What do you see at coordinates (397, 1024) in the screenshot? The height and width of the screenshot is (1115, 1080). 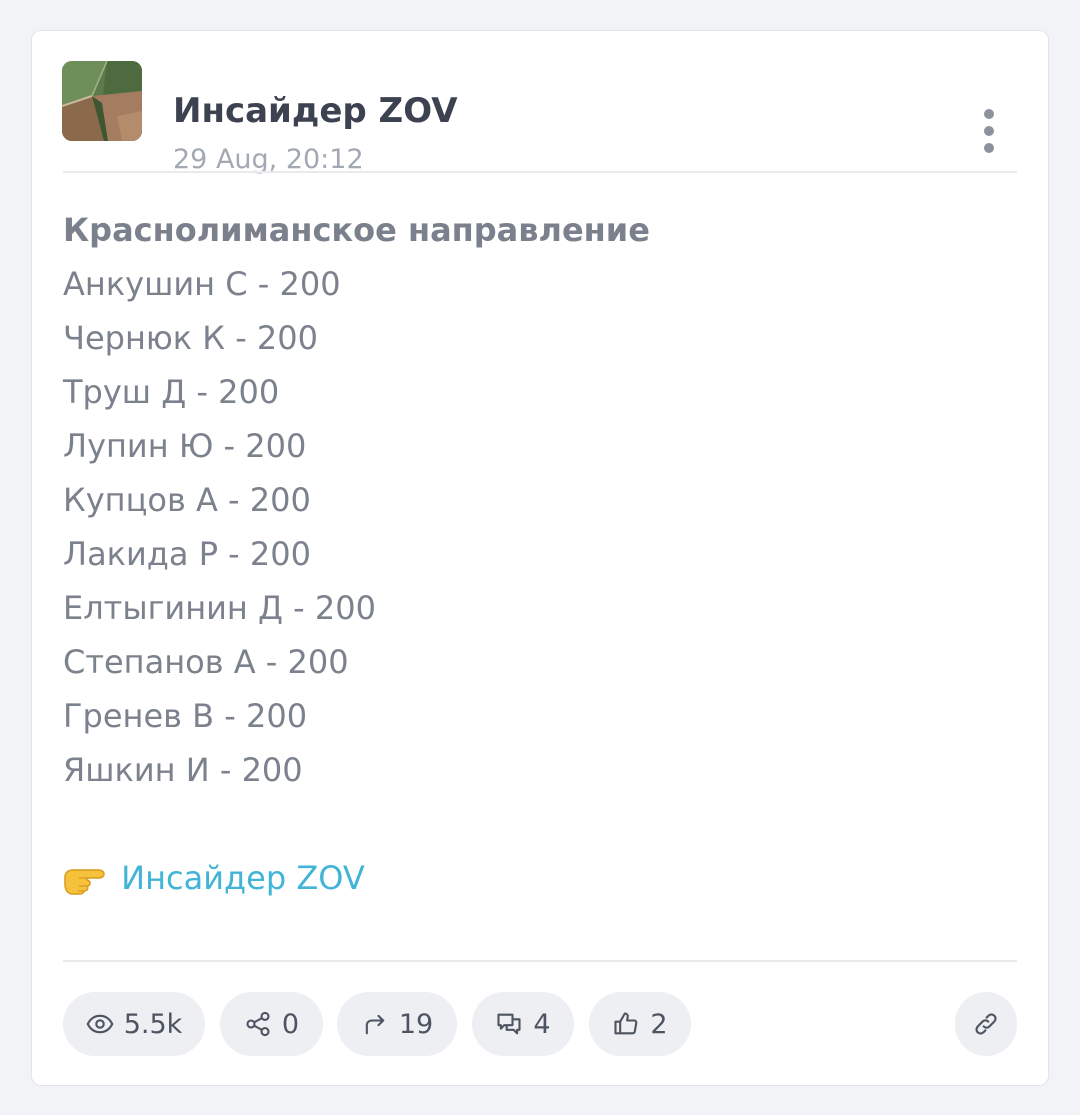 I see `forward-button: 19` at bounding box center [397, 1024].